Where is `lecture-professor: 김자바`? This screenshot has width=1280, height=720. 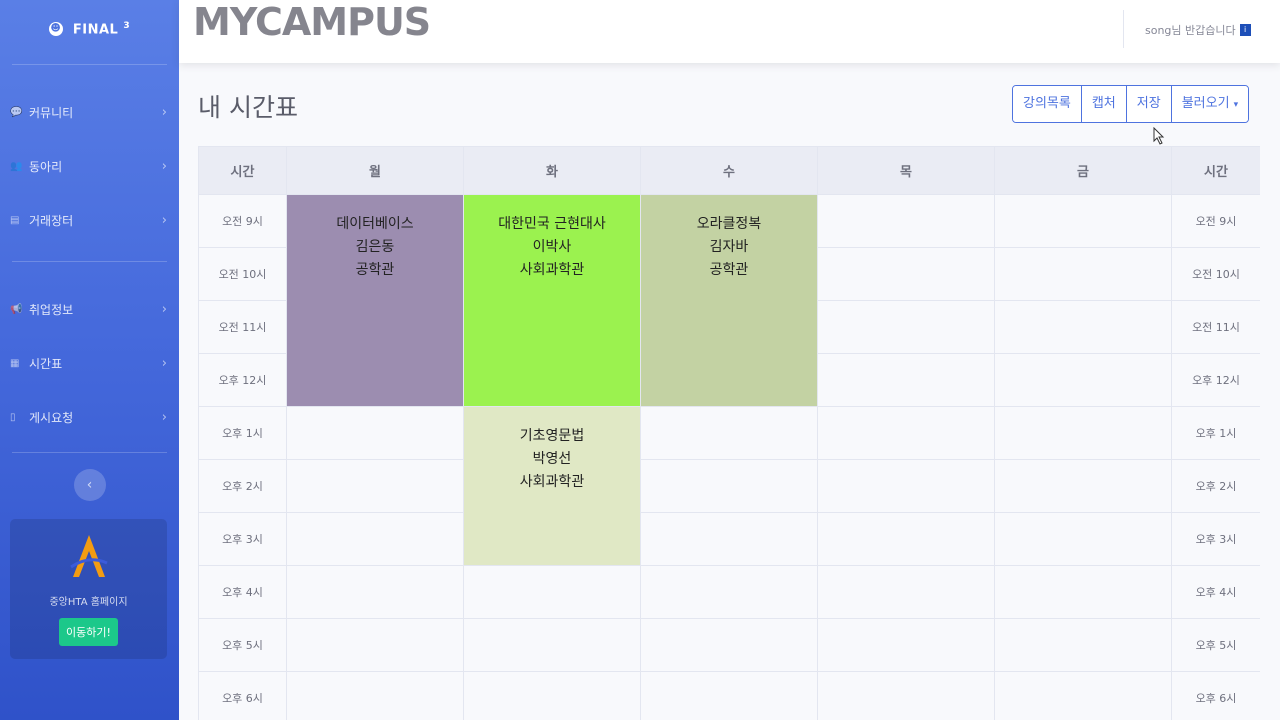 lecture-professor: 김자바 is located at coordinates (729, 247).